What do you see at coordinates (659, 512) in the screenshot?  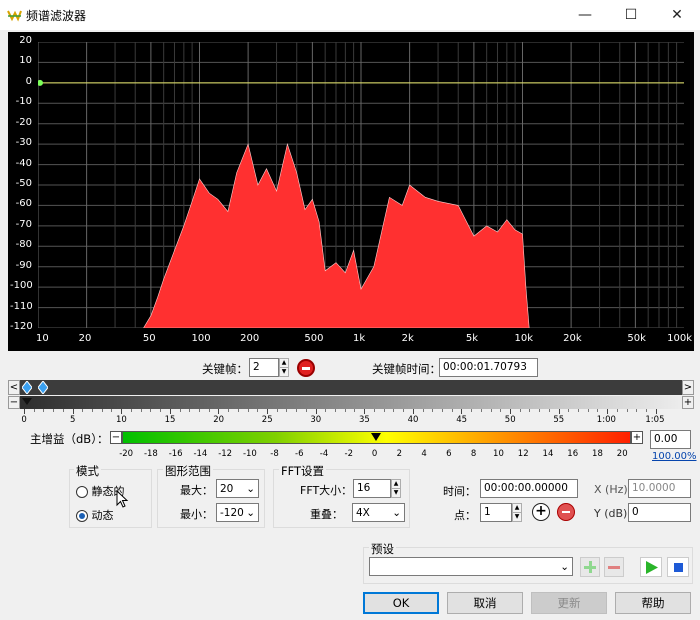 I see `y-db-input: 0` at bounding box center [659, 512].